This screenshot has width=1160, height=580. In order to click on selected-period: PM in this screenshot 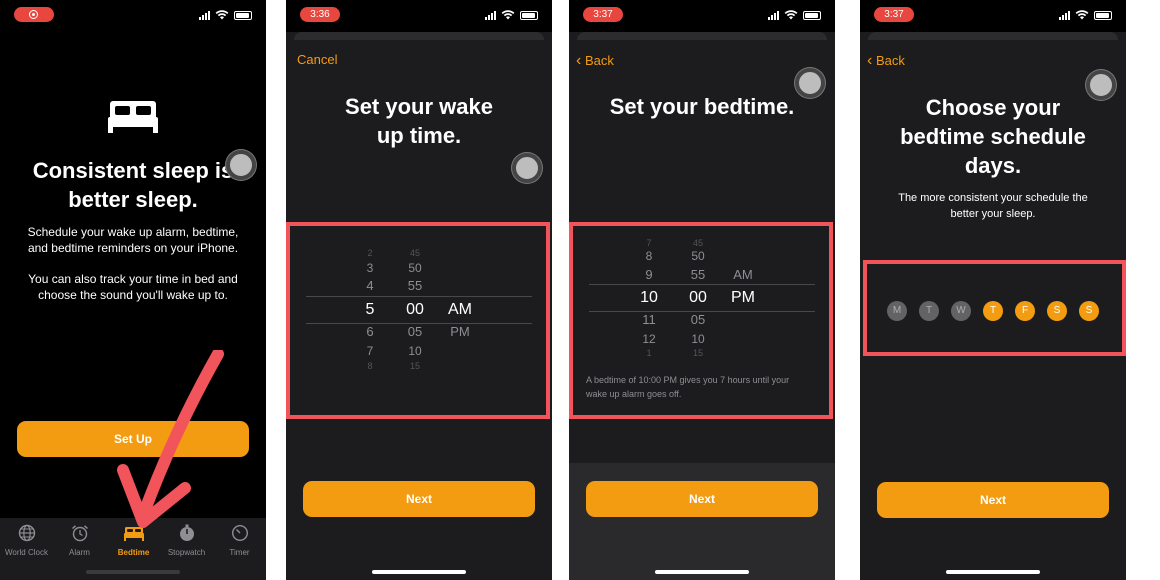, I will do `click(743, 297)`.